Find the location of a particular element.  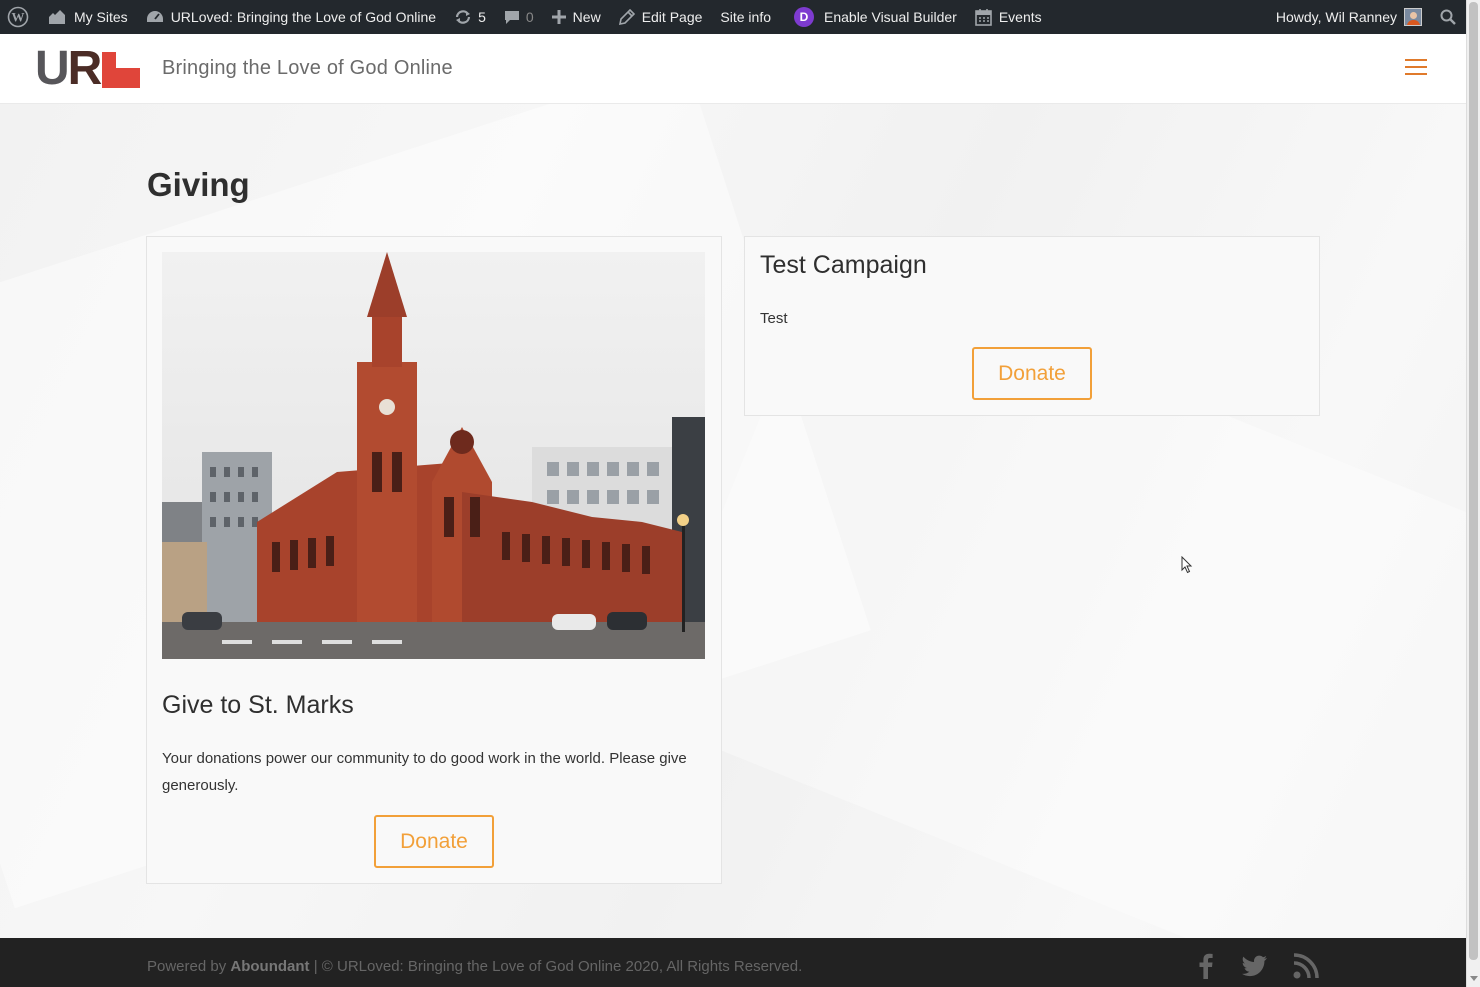

visual-builder-link: D Enable Visual Builder is located at coordinates (873, 17).